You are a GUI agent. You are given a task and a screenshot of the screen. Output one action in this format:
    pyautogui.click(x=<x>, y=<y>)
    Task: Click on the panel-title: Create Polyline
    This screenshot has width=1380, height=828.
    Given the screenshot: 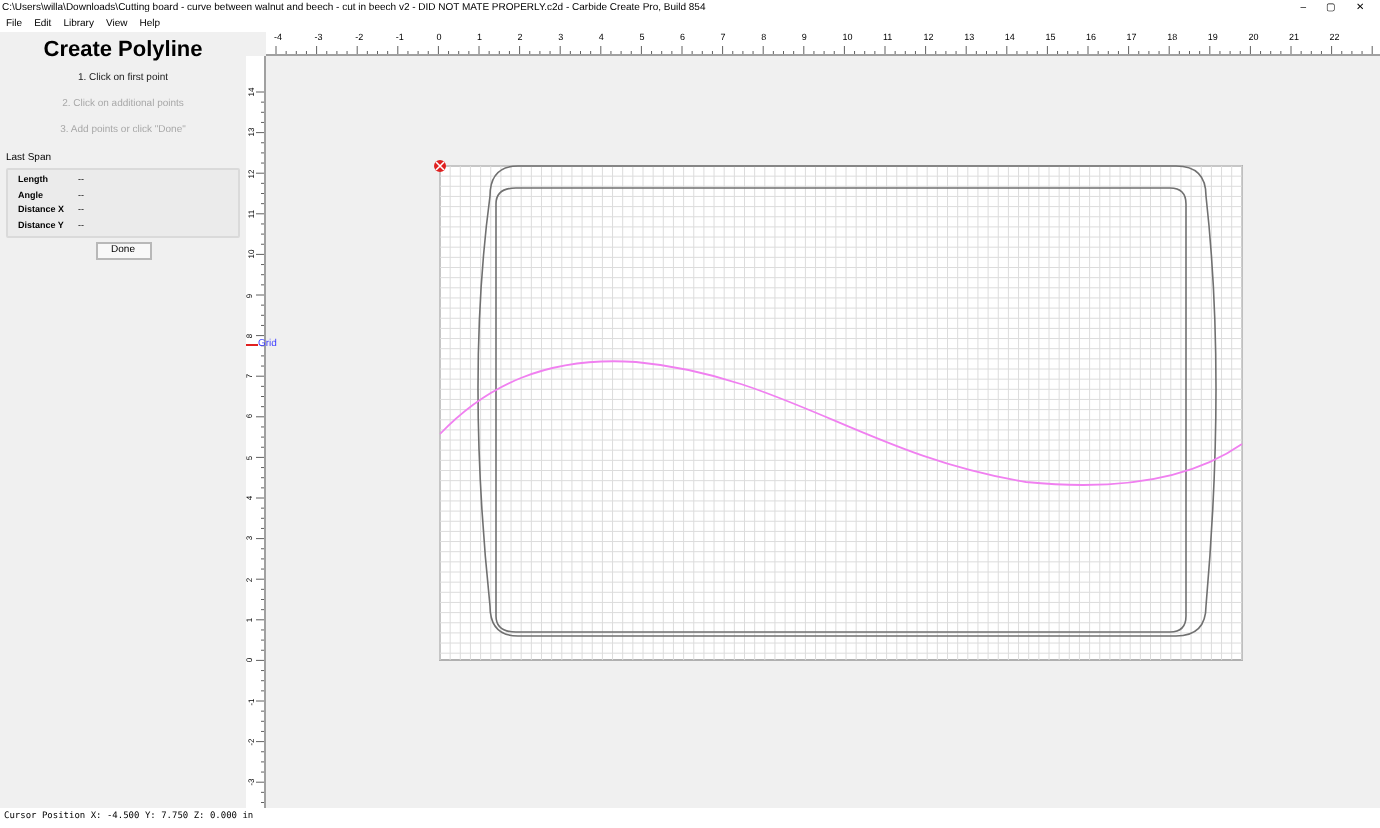 What is the action you would take?
    pyautogui.click(x=123, y=51)
    